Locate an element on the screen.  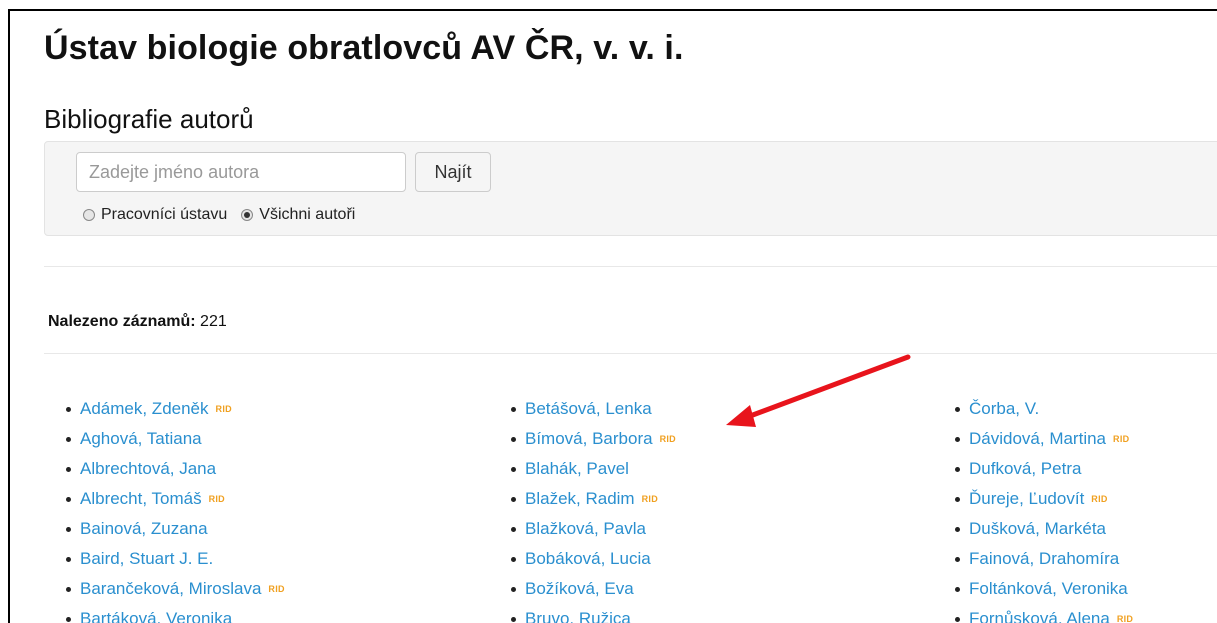
search-button: Najít is located at coordinates (453, 172).